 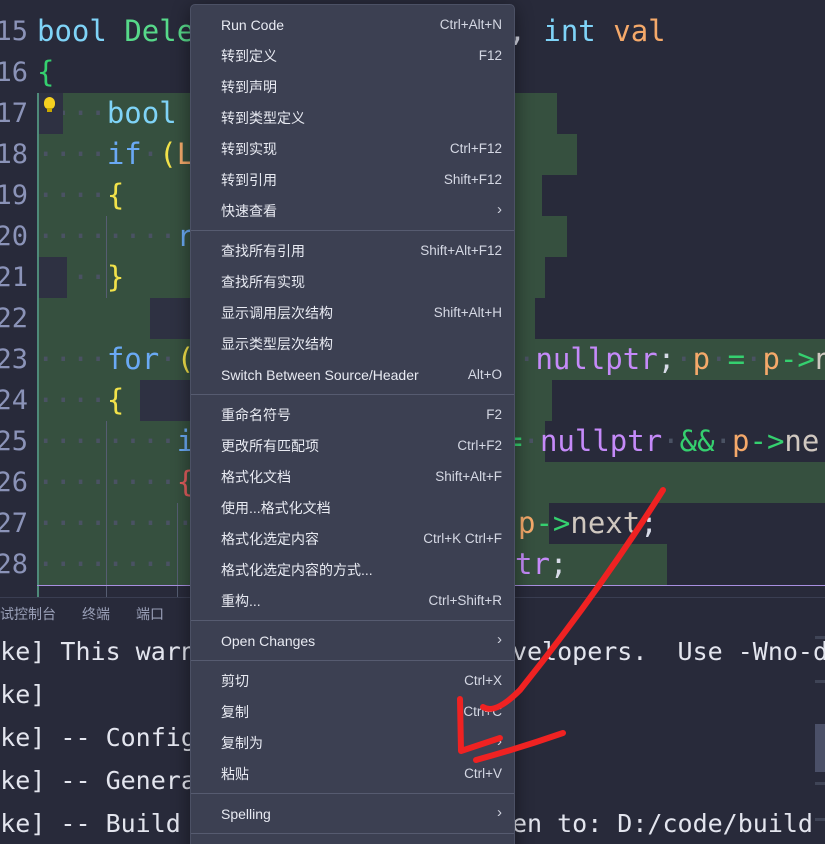 What do you see at coordinates (470, 24) in the screenshot?
I see `menu-item-shortcut: Ctrl+Alt+N` at bounding box center [470, 24].